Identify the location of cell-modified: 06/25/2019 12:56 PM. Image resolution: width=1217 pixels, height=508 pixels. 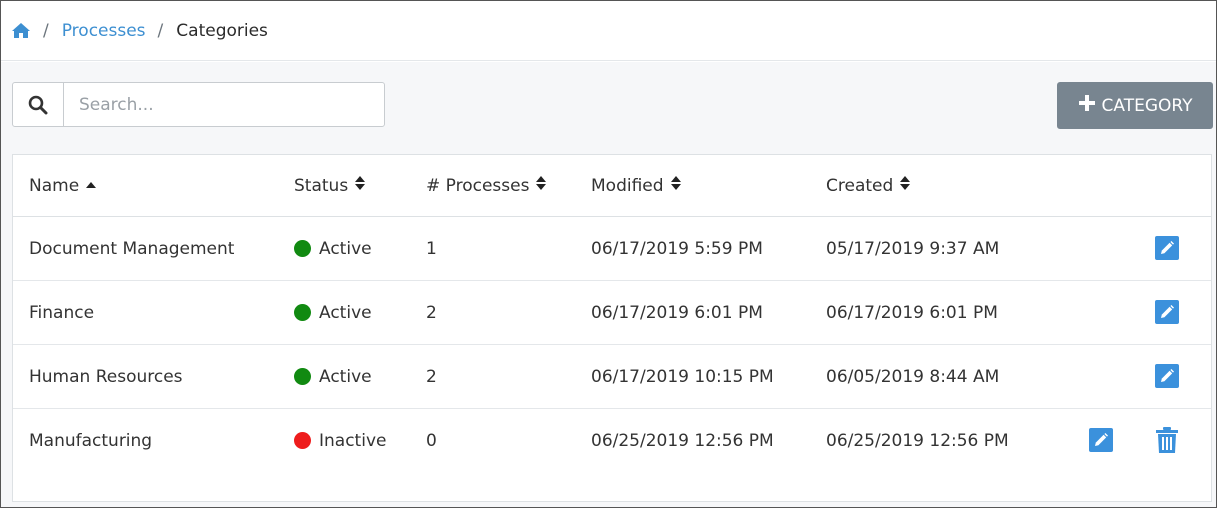
(682, 440).